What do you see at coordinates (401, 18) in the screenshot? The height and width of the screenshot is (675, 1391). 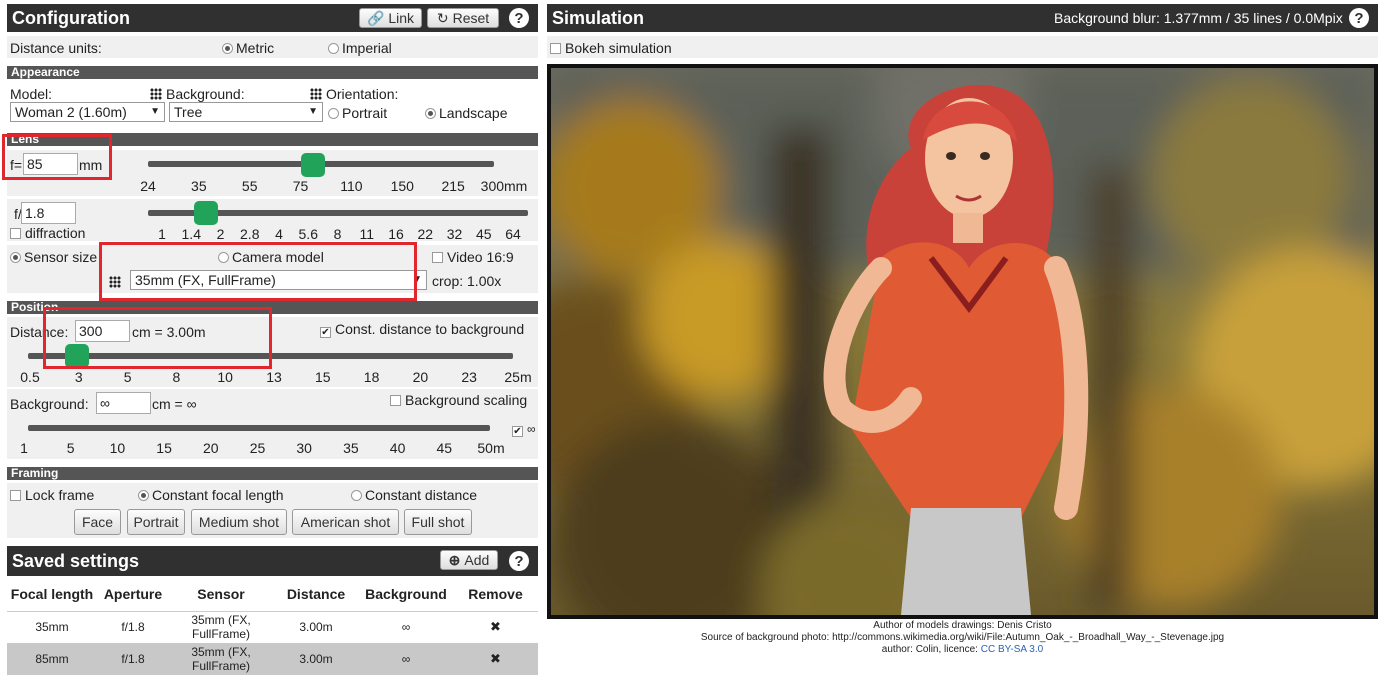 I see `link-label: Link` at bounding box center [401, 18].